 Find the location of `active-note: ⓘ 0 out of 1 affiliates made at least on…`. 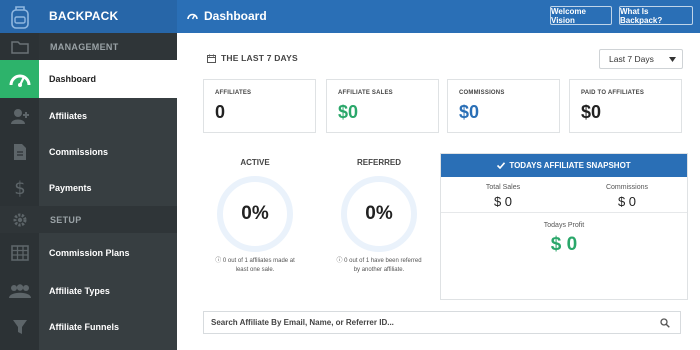

active-note: ⓘ 0 out of 1 affiliates made at least on… is located at coordinates (255, 265).